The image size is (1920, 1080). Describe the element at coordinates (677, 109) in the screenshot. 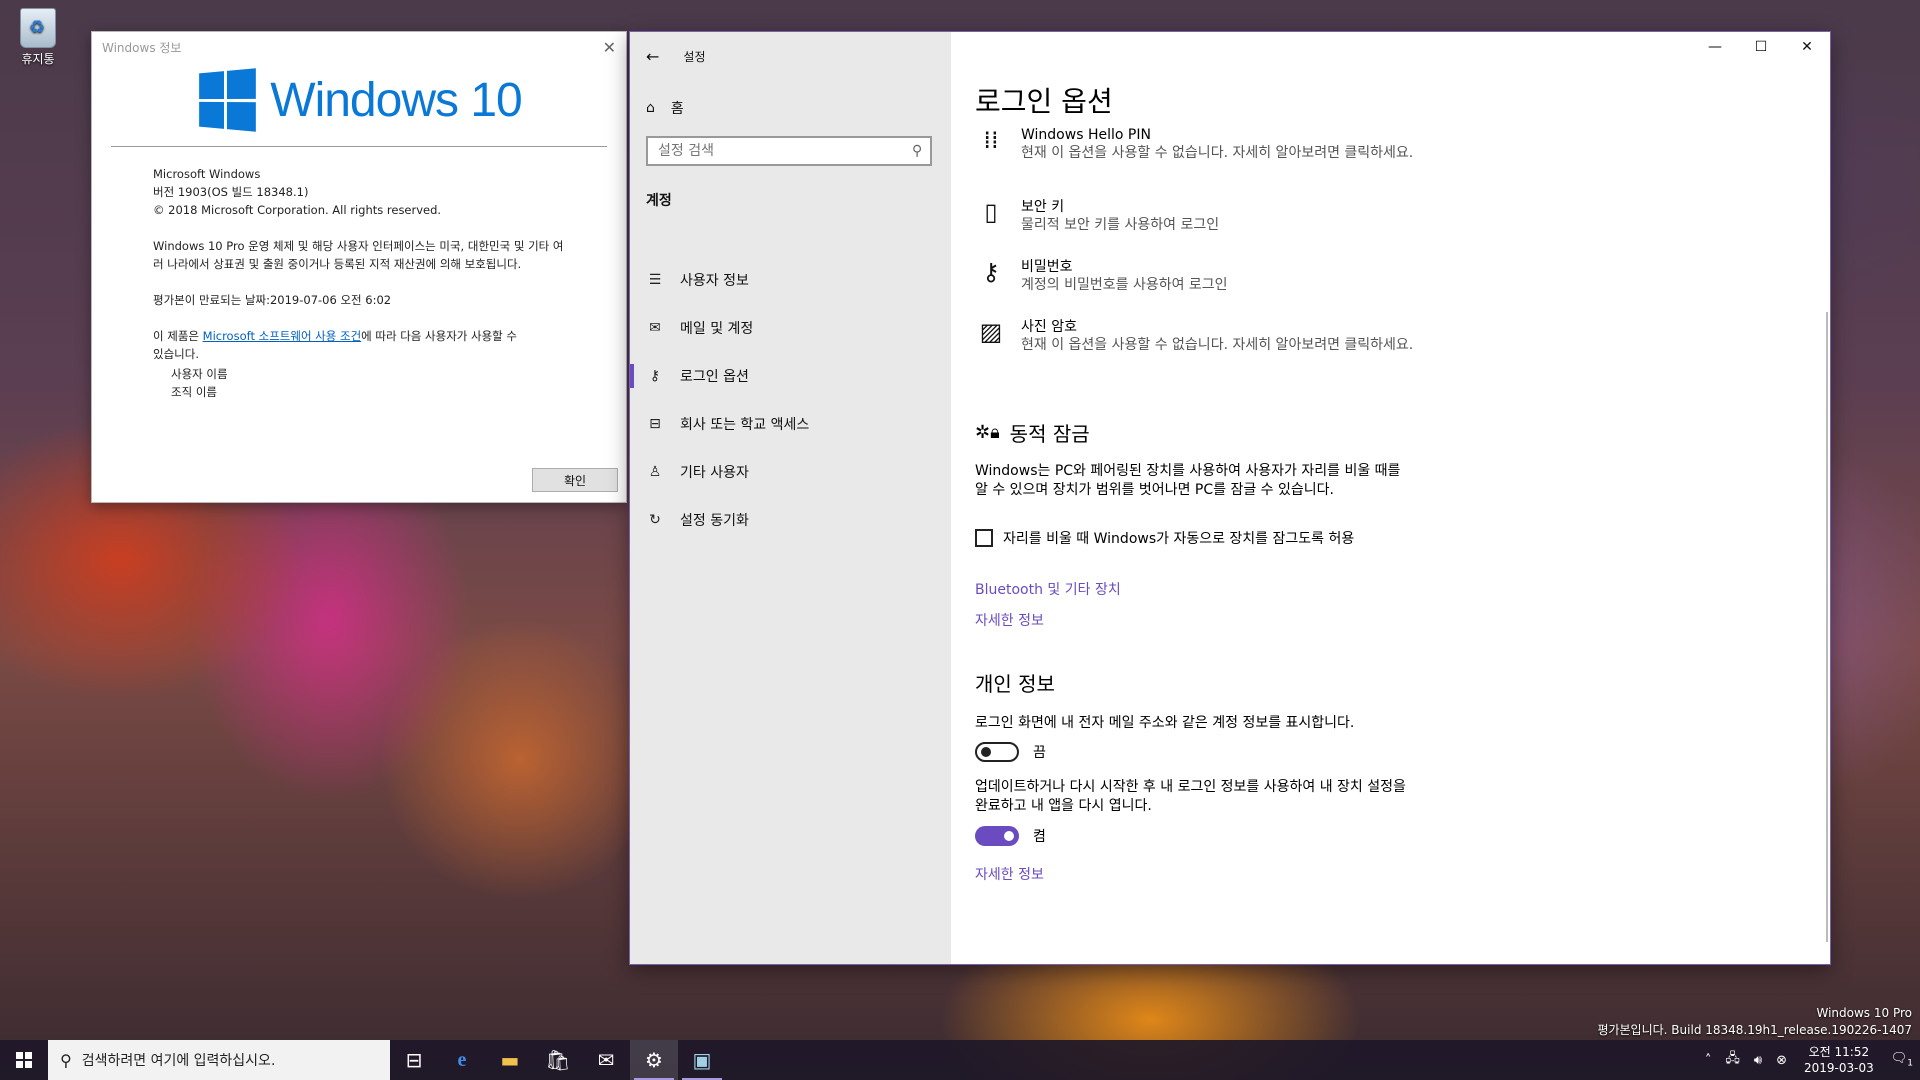

I see `home-label: 홈` at that location.